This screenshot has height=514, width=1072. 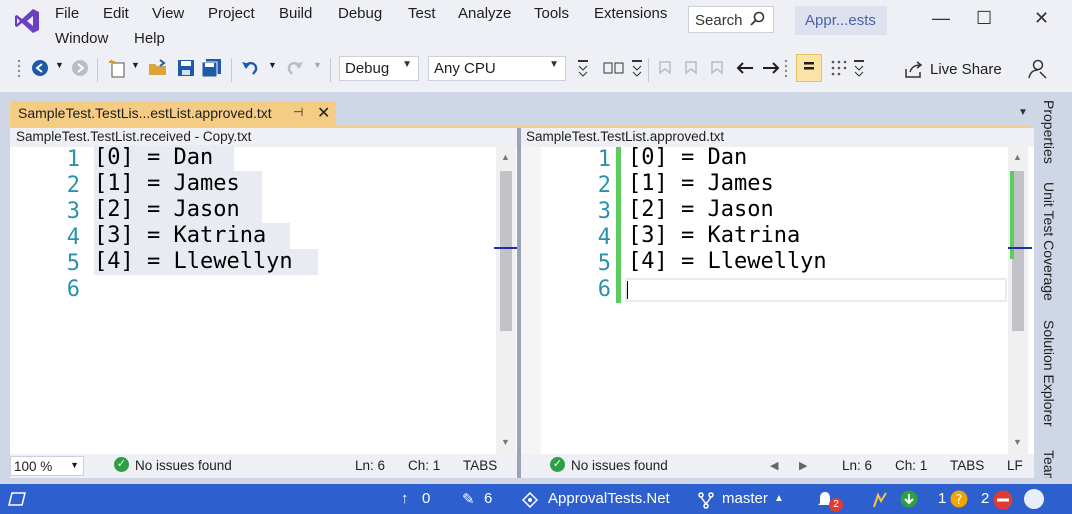 What do you see at coordinates (272, 65) in the screenshot?
I see `undo-dropdown-icon: ▼` at bounding box center [272, 65].